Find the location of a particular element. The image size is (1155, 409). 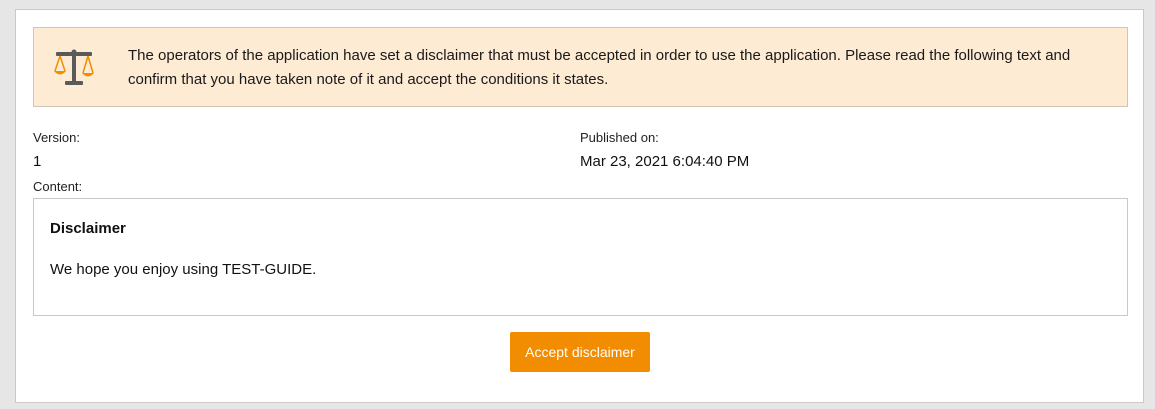

disclaimer-title: Disclaimer is located at coordinates (88, 228).